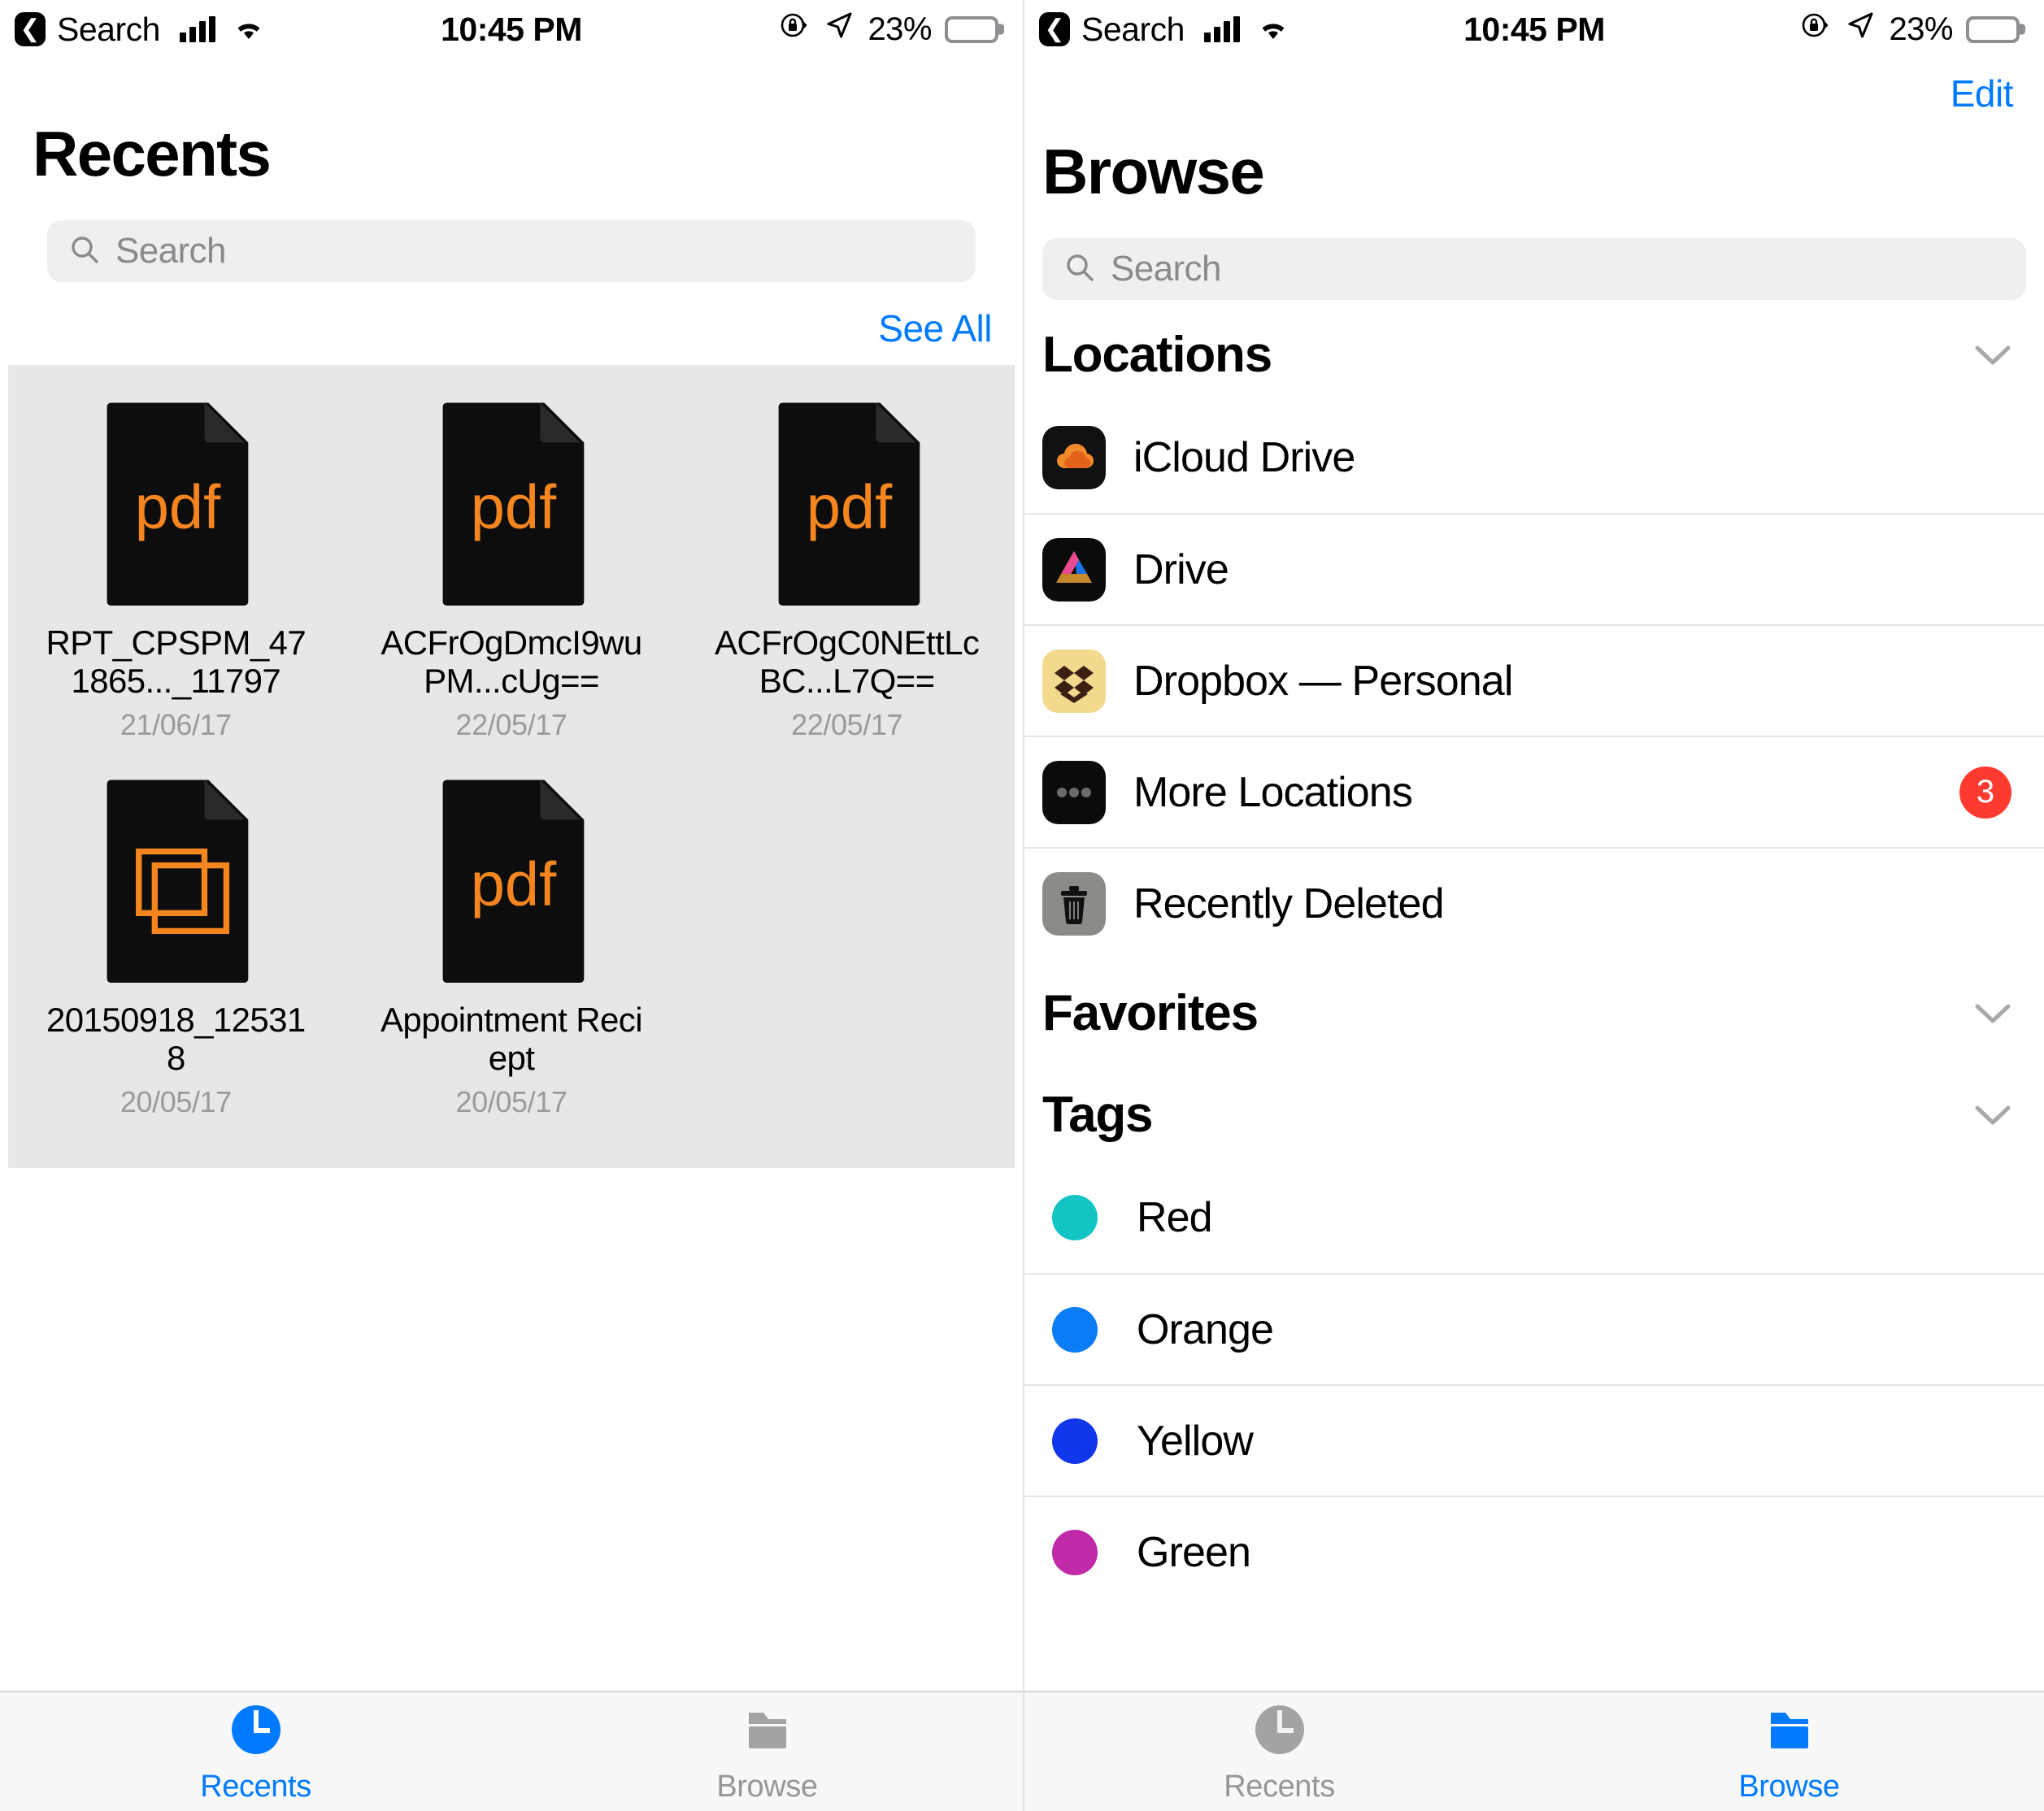 The height and width of the screenshot is (1811, 2044). Describe the element at coordinates (1166, 269) in the screenshot. I see `search-placeholder-browse: Search` at that location.